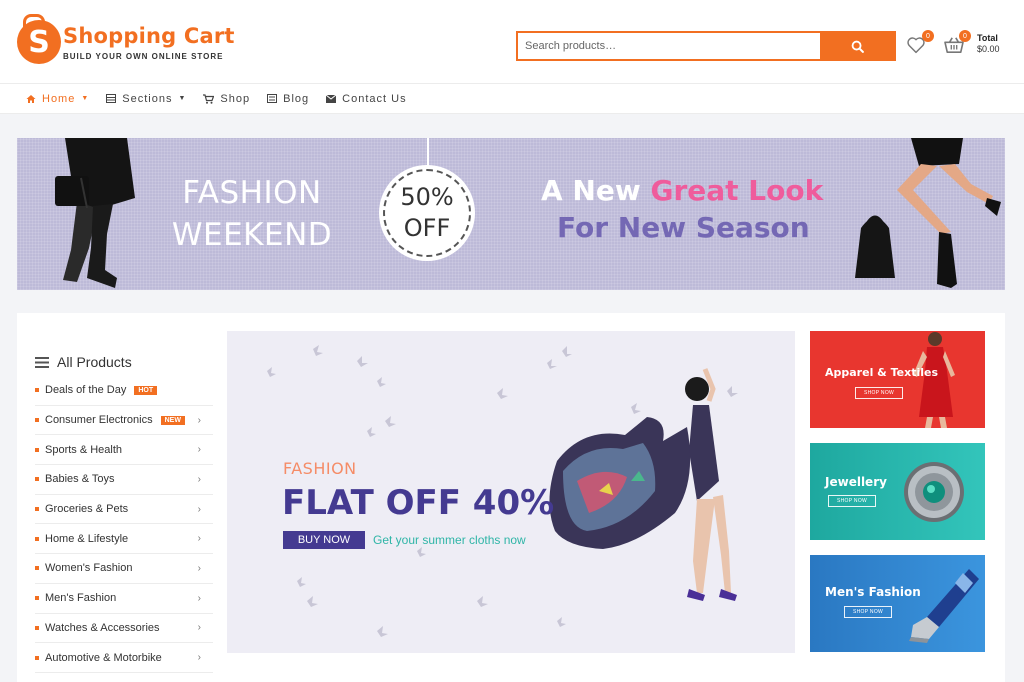 The image size is (1024, 682). Describe the element at coordinates (682, 209) in the screenshot. I see `banner-slogan: A New Great Look For New Season` at that location.